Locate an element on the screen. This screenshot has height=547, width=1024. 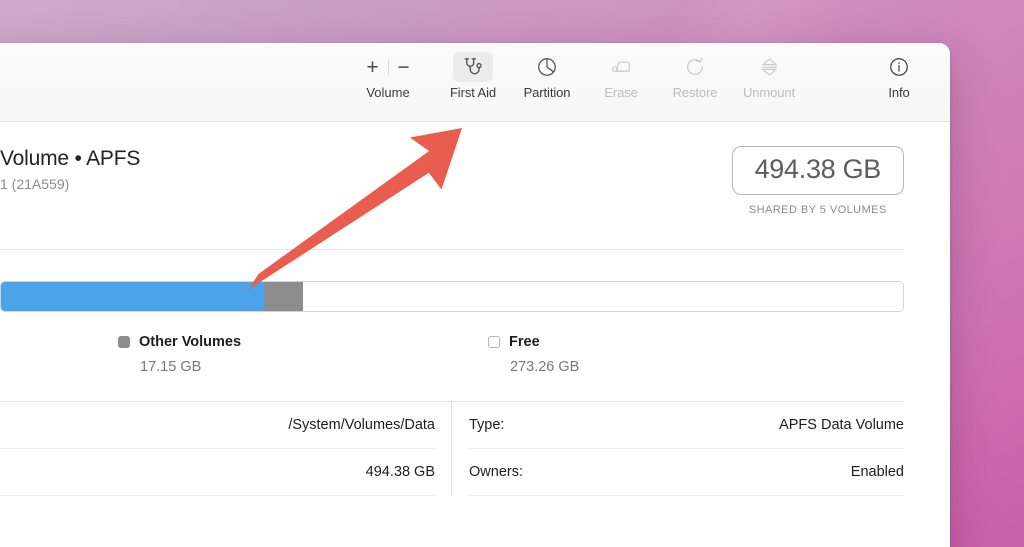
header-divider is located at coordinates (452, 249).